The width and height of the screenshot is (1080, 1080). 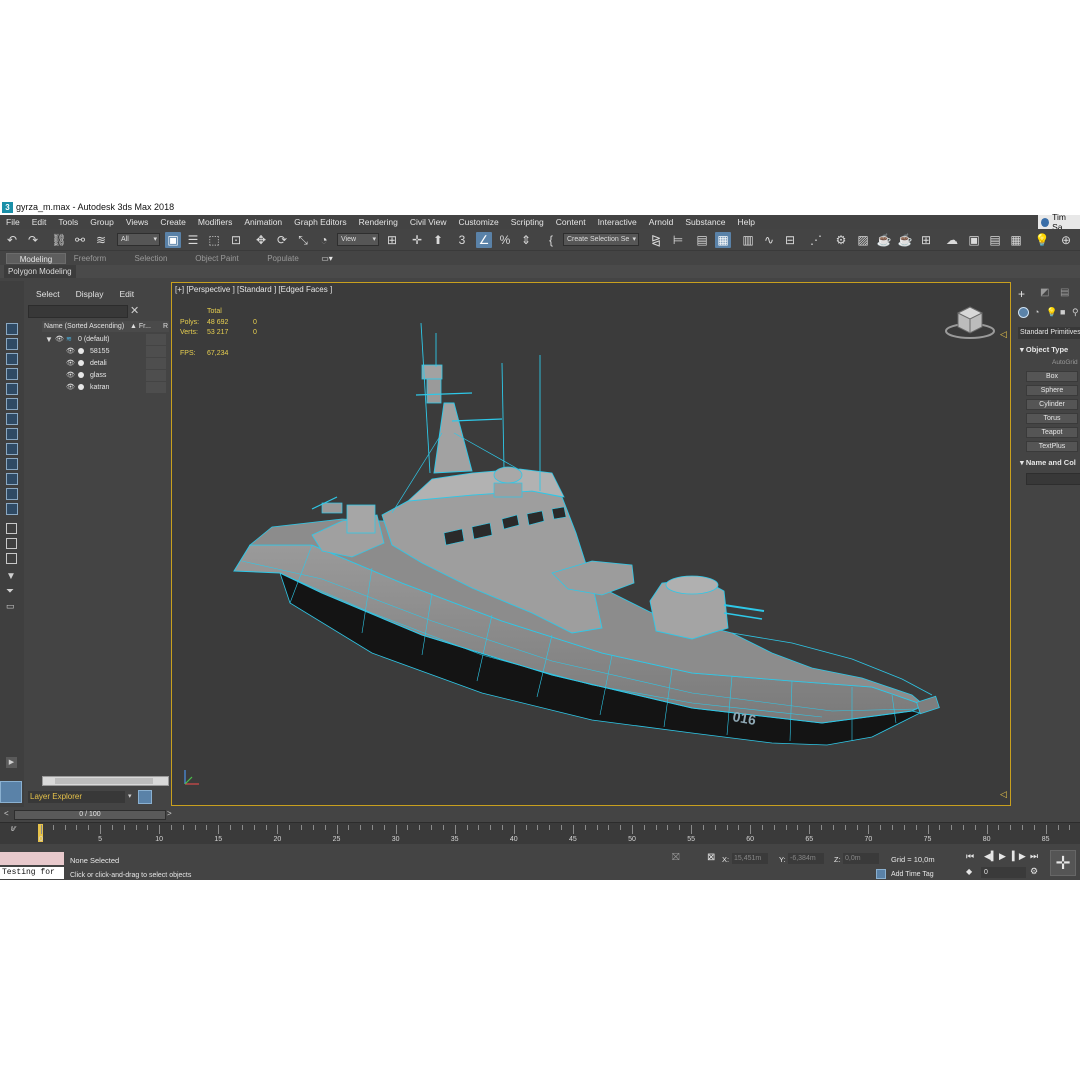 What do you see at coordinates (678, 240) in the screenshot?
I see `align-icon: ⊨` at bounding box center [678, 240].